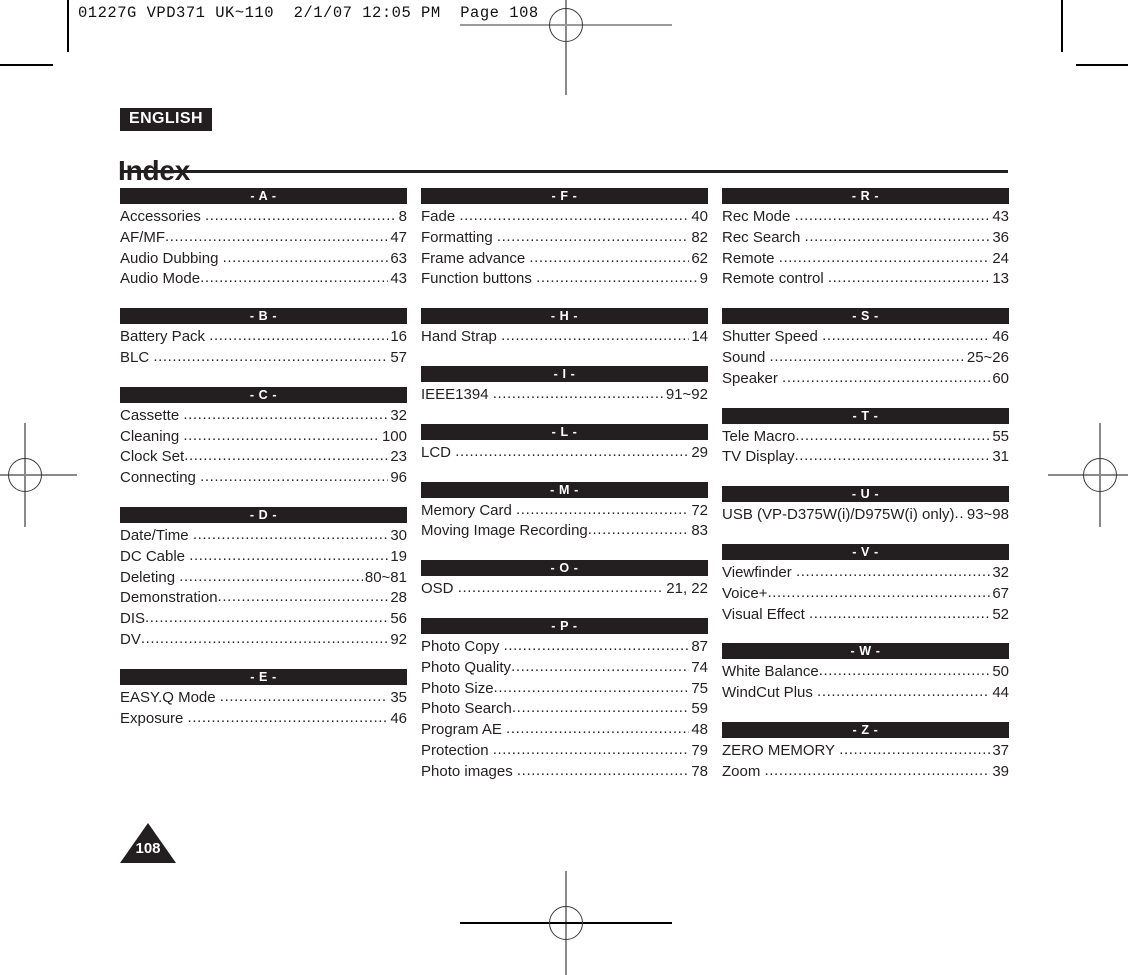 The image size is (1128, 975). I want to click on index-entry: Moving Image Recording 83, so click(564, 531).